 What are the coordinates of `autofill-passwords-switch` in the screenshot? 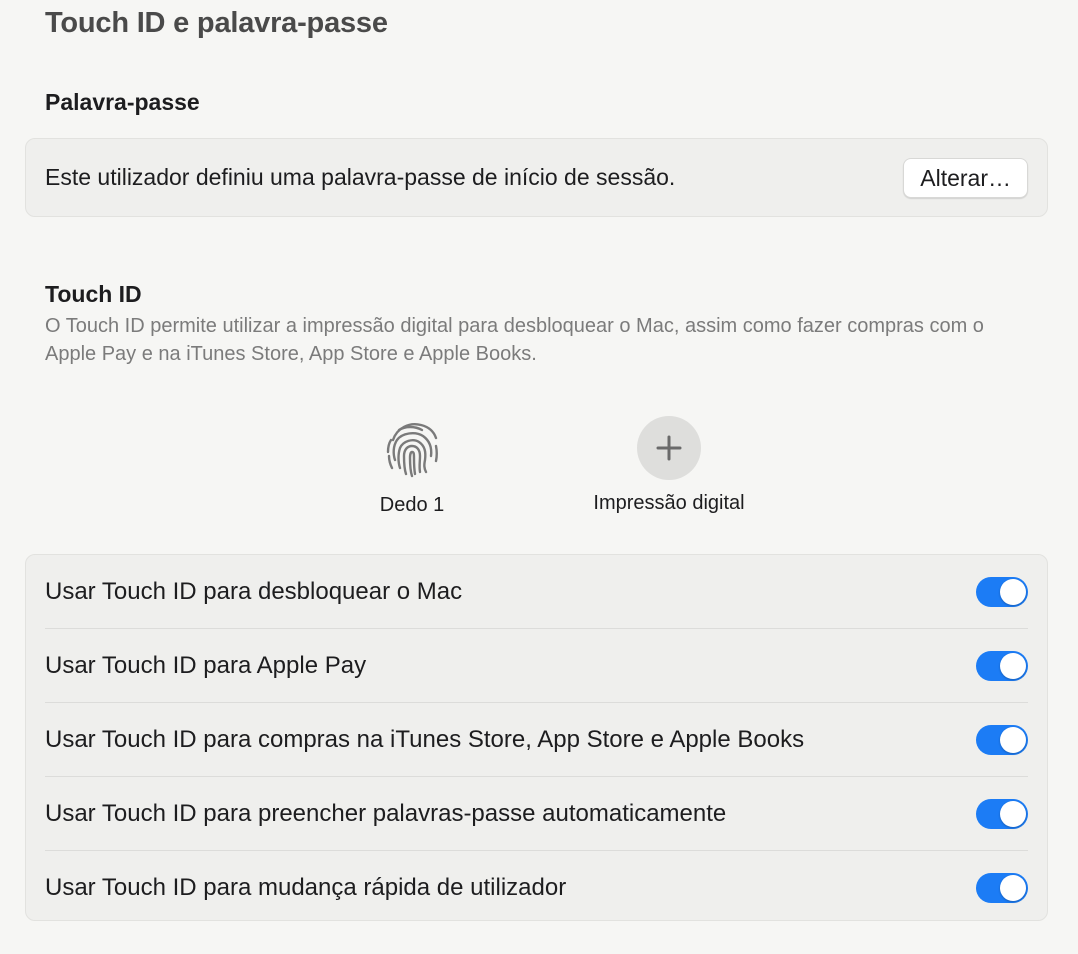 It's located at (1002, 814).